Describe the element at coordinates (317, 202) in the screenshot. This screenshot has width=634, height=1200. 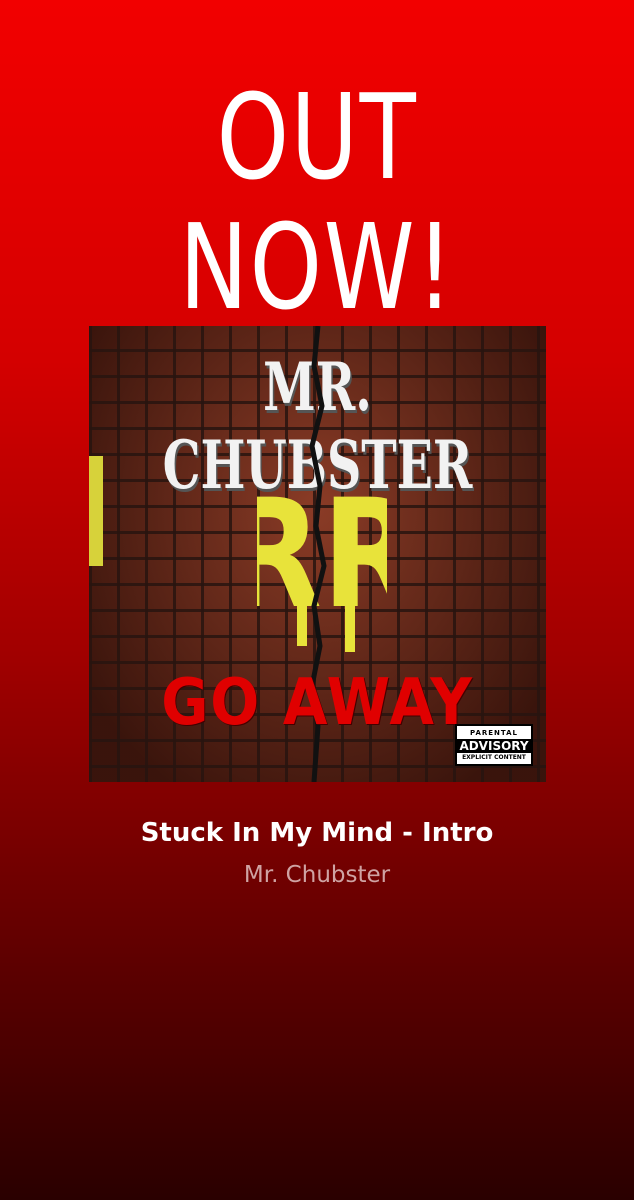
I see `out-now-headline: OUT NOW!` at that location.